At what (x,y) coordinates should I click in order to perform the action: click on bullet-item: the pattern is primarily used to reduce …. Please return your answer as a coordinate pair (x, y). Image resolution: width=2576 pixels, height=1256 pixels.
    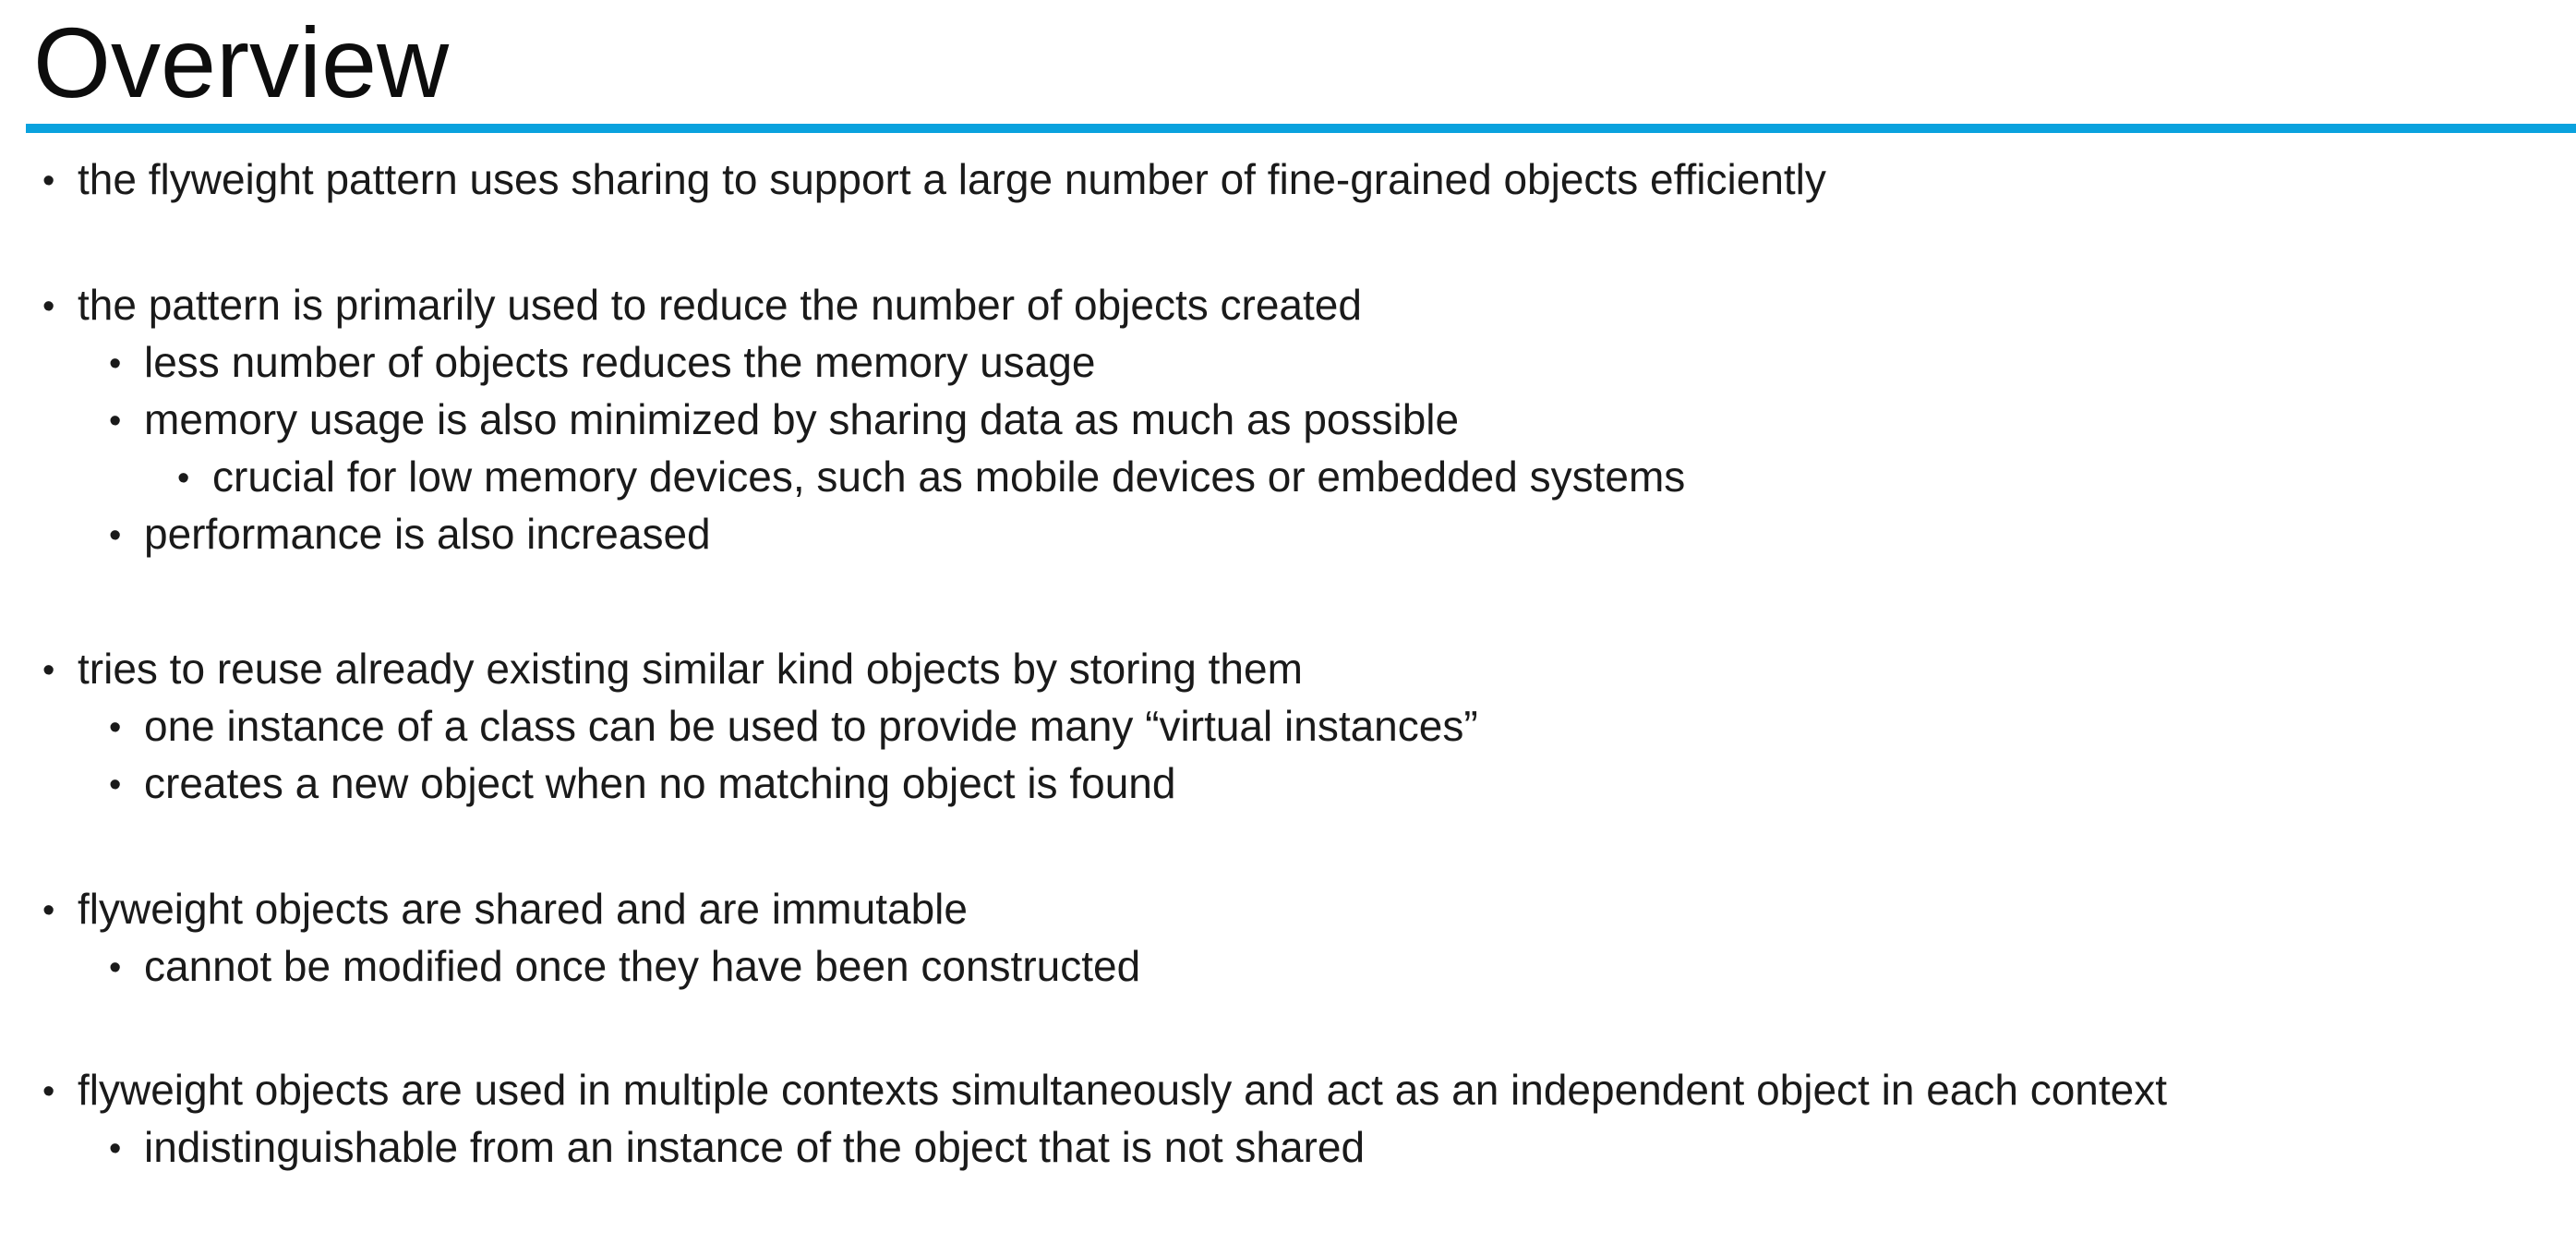
    Looking at the image, I should click on (720, 305).